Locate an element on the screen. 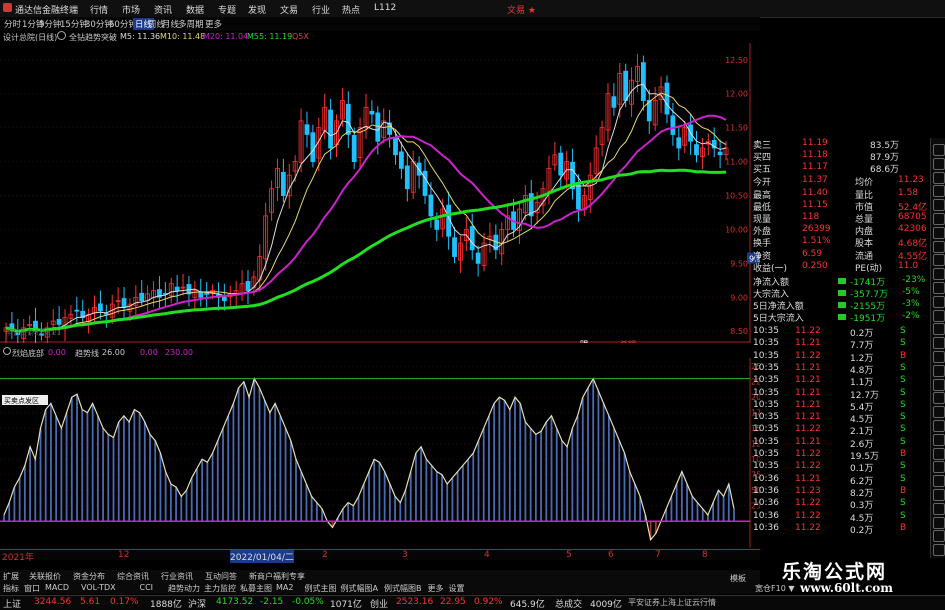  period-tab: 分时 is located at coordinates (12, 24).